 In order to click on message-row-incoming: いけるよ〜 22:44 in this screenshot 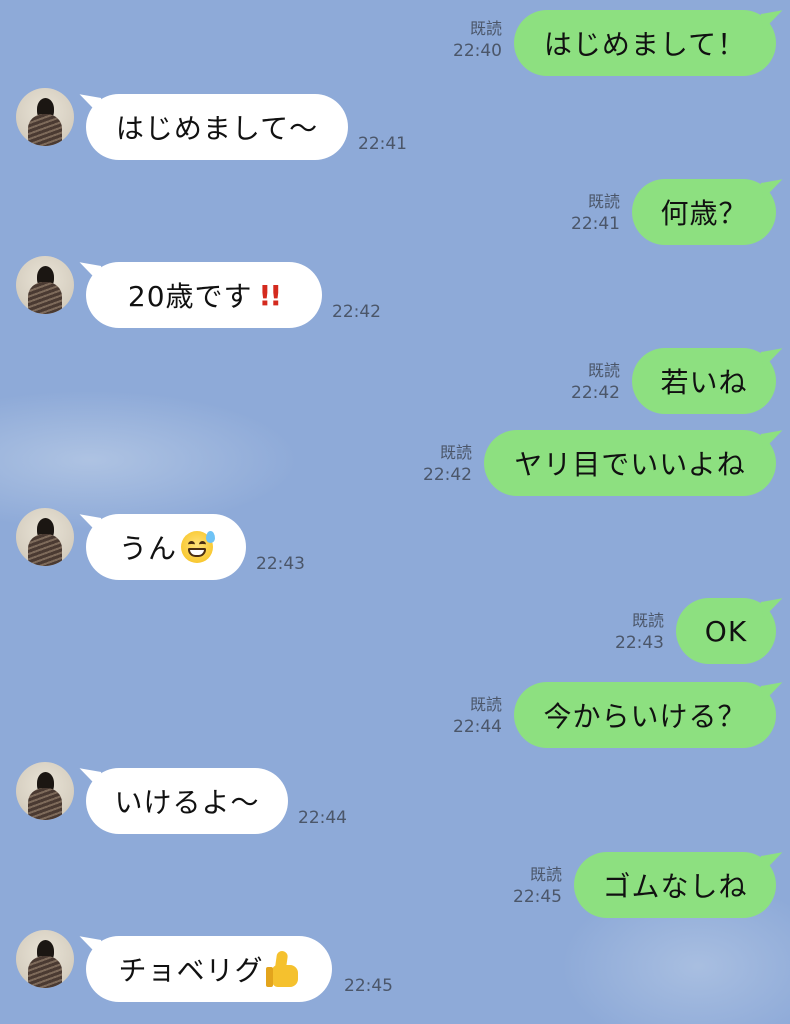, I will do `click(395, 799)`.